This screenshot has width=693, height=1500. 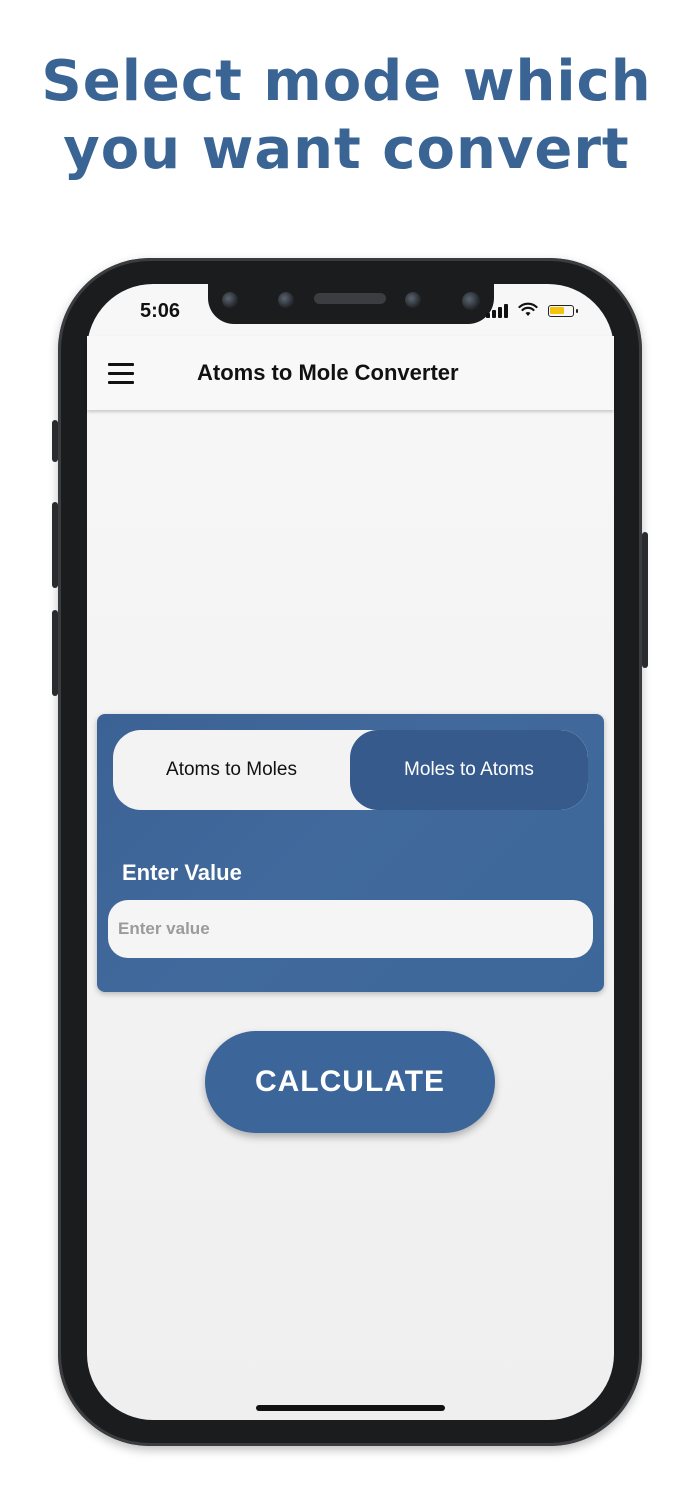 I want to click on promo-line-2: you want convert, so click(x=346, y=149).